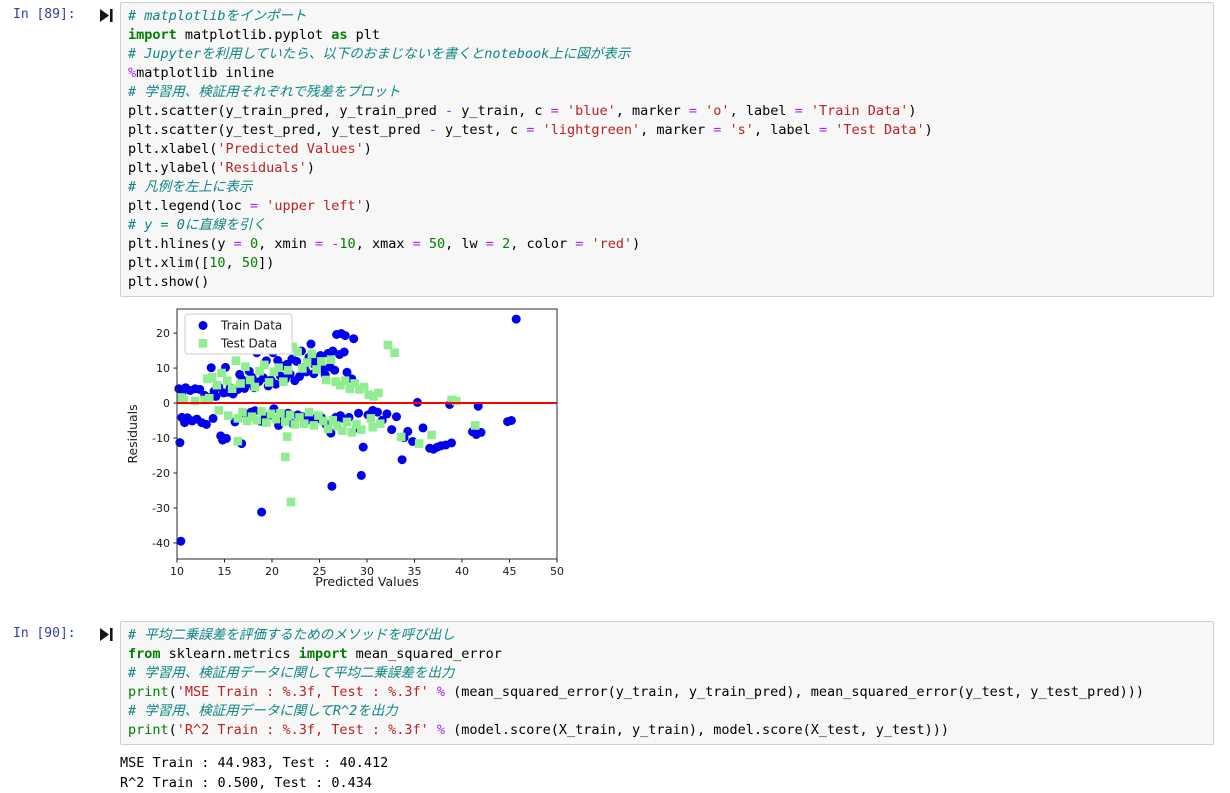 This screenshot has width=1230, height=793. I want to click on y-tick-label: -10, so click(161, 438).